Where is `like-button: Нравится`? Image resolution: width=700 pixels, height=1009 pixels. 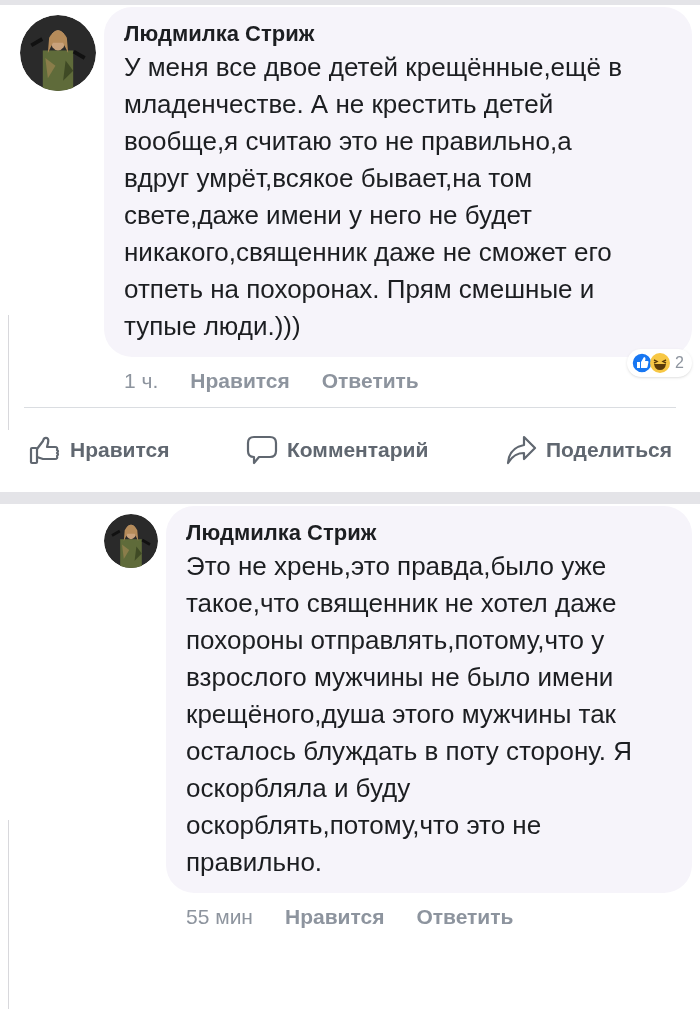
like-button: Нравится is located at coordinates (99, 449).